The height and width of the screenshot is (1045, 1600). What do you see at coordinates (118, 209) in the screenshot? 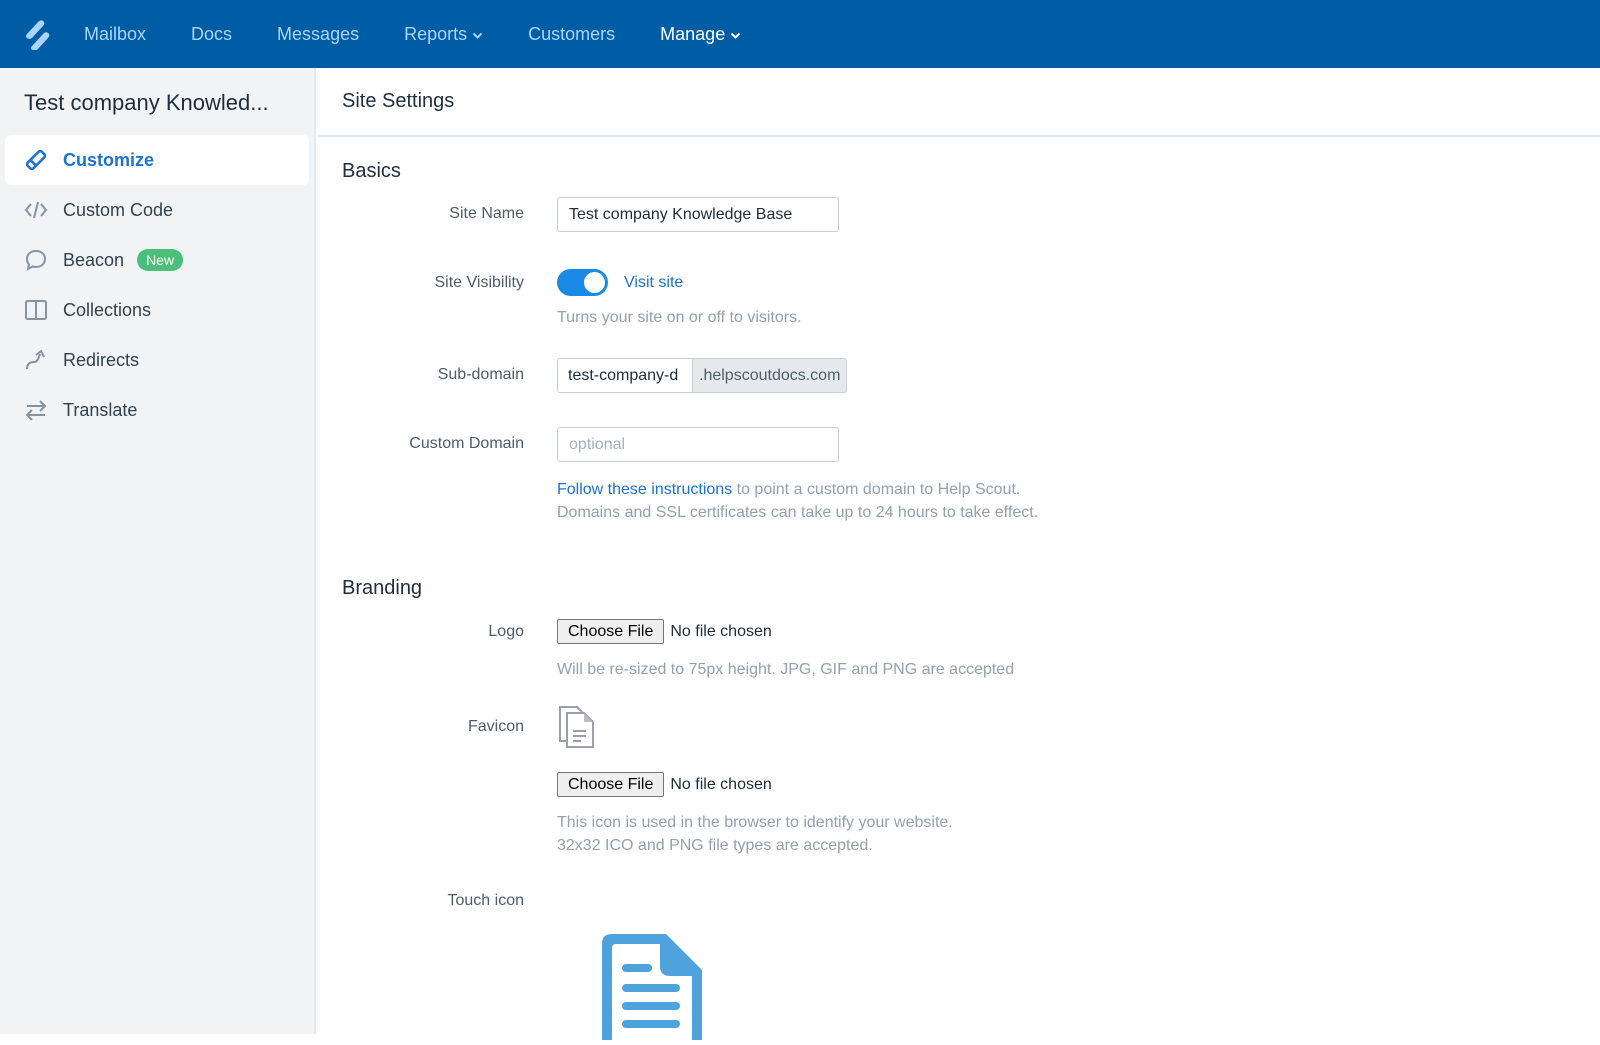
I see `sidebar-item-label: Custom Code` at bounding box center [118, 209].